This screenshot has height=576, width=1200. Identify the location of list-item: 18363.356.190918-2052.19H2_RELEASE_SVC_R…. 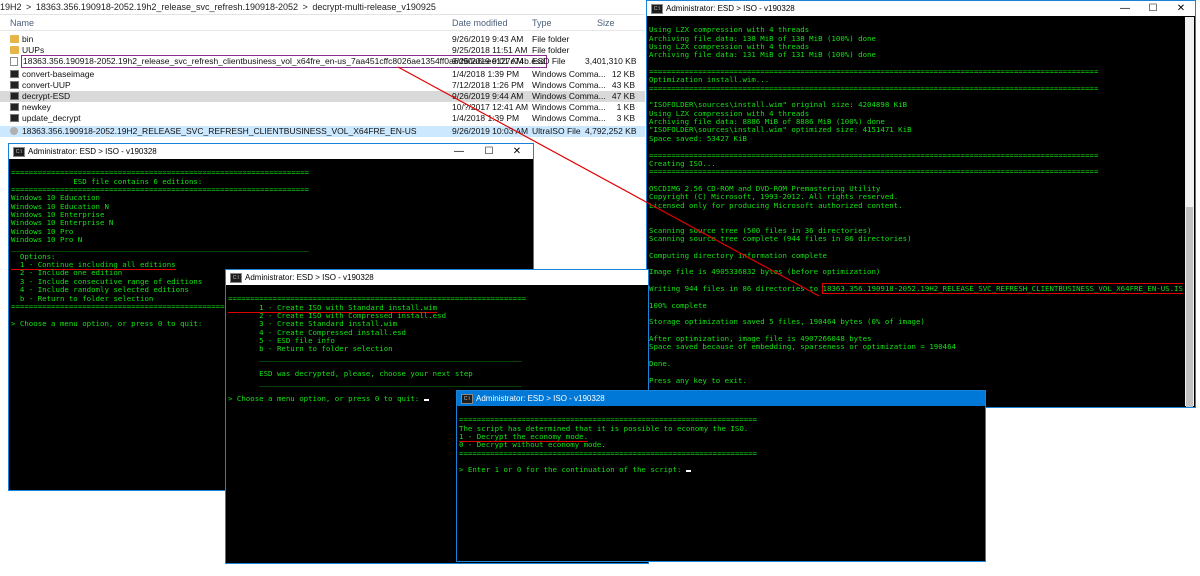
(322, 131).